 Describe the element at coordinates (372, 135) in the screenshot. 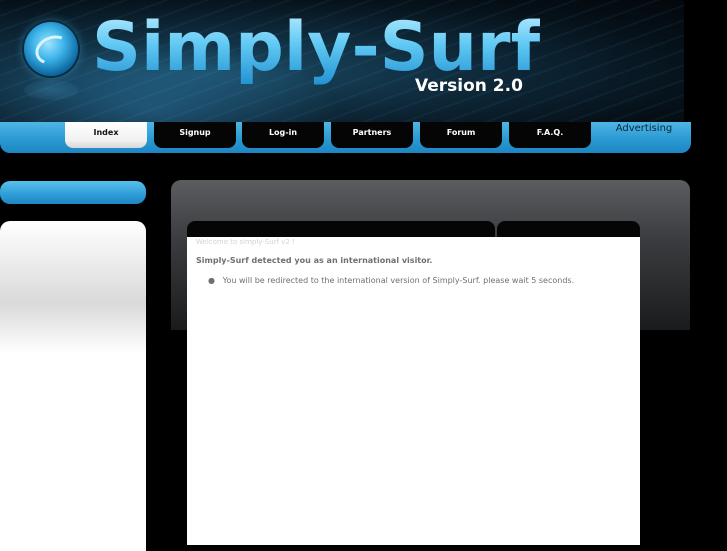

I see `nav-tab-partners: Partners` at that location.